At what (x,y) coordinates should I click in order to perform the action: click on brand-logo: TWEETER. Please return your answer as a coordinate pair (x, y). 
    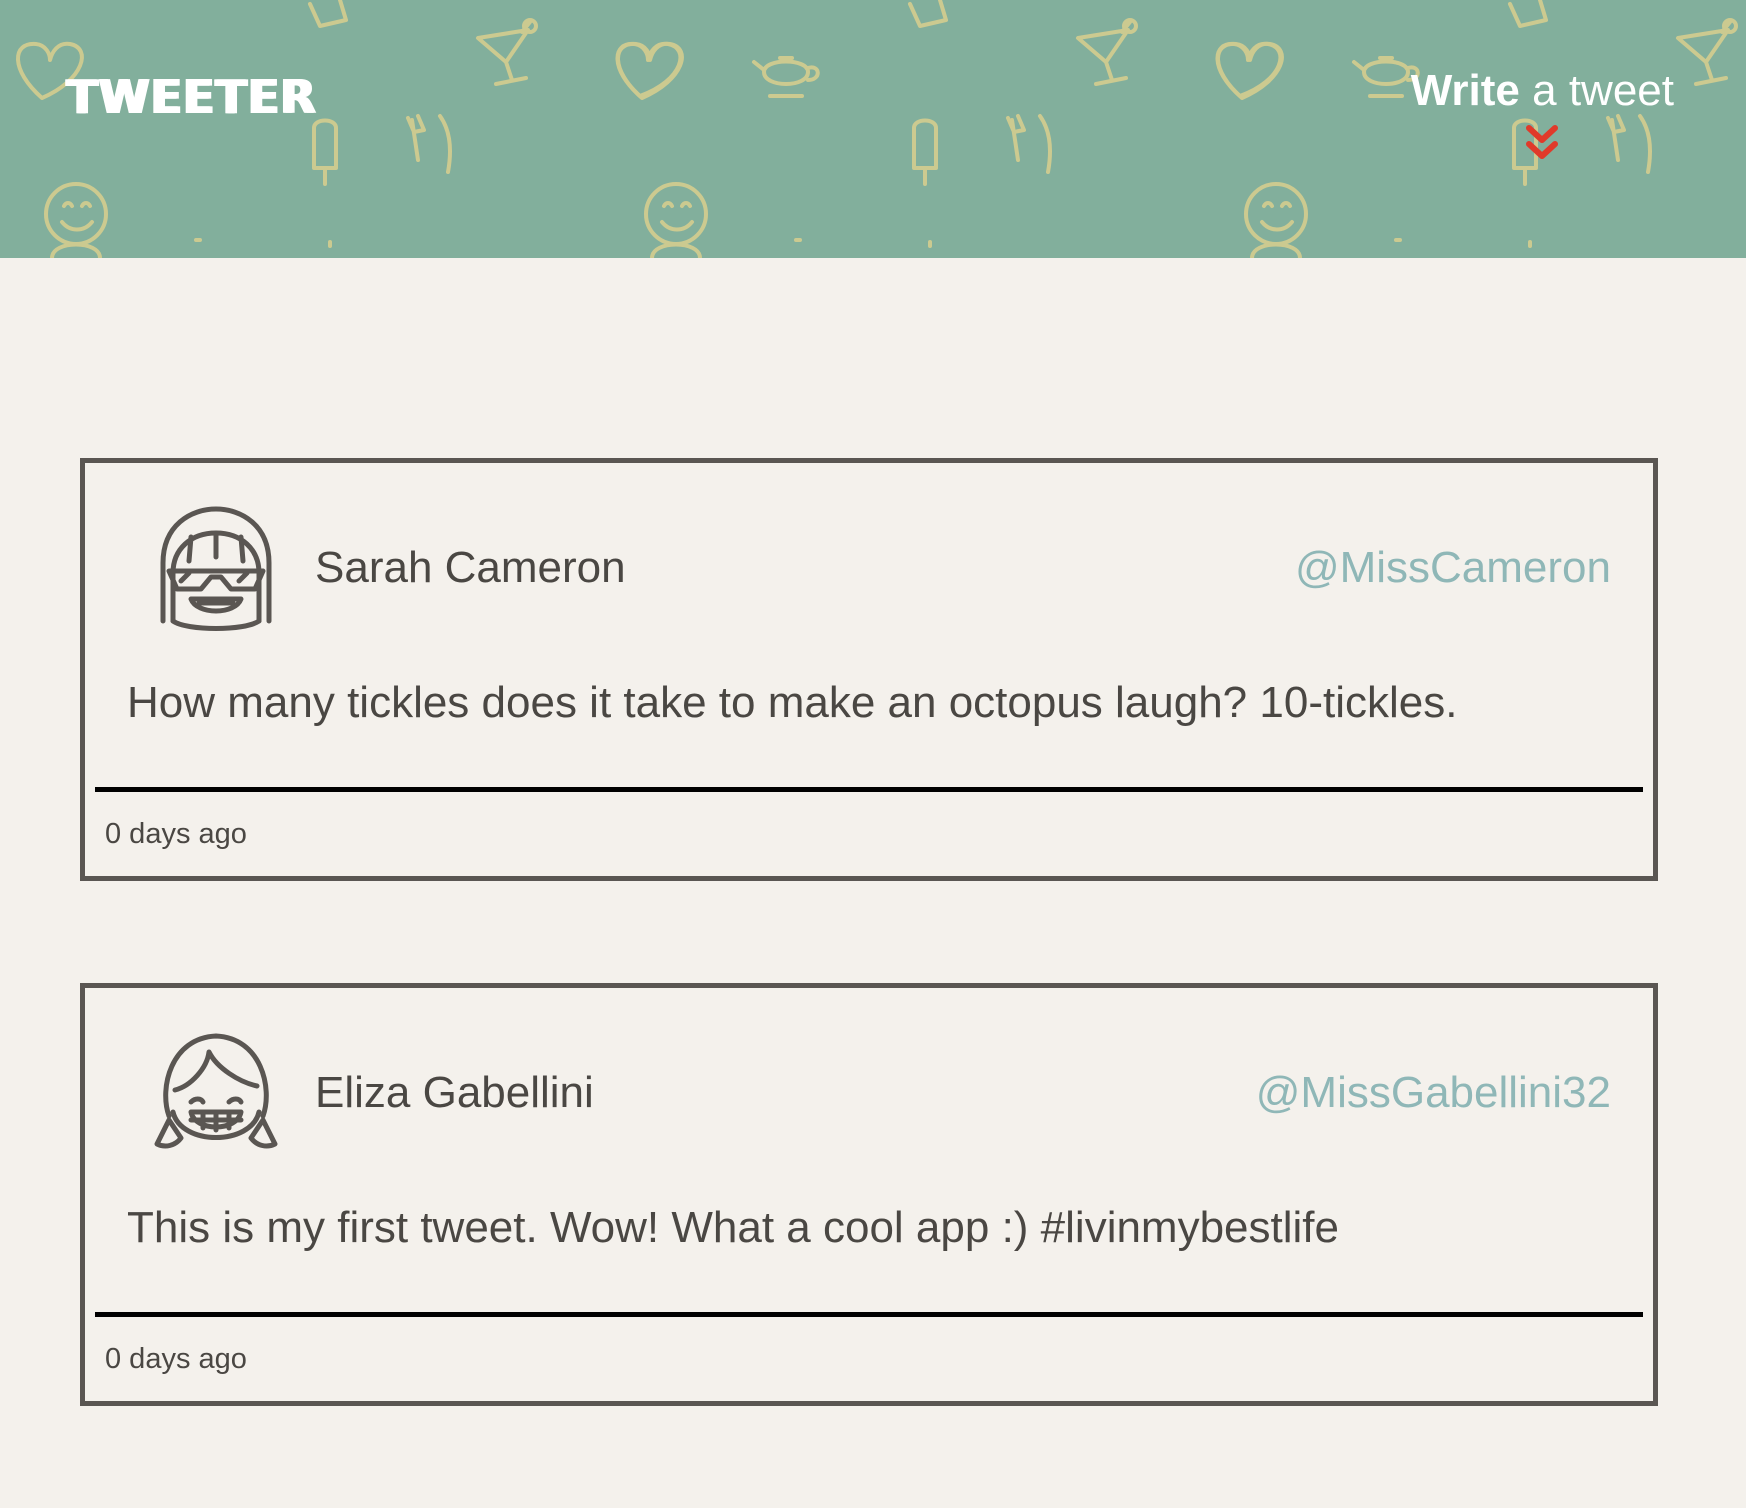
    Looking at the image, I should click on (191, 97).